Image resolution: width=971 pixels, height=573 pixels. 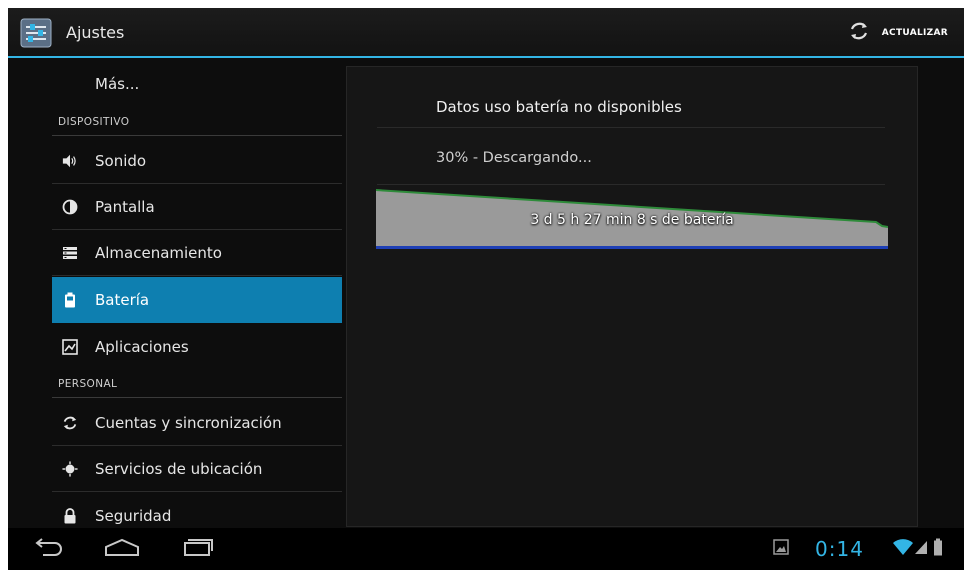 I want to click on home-icon, so click(x=122, y=549).